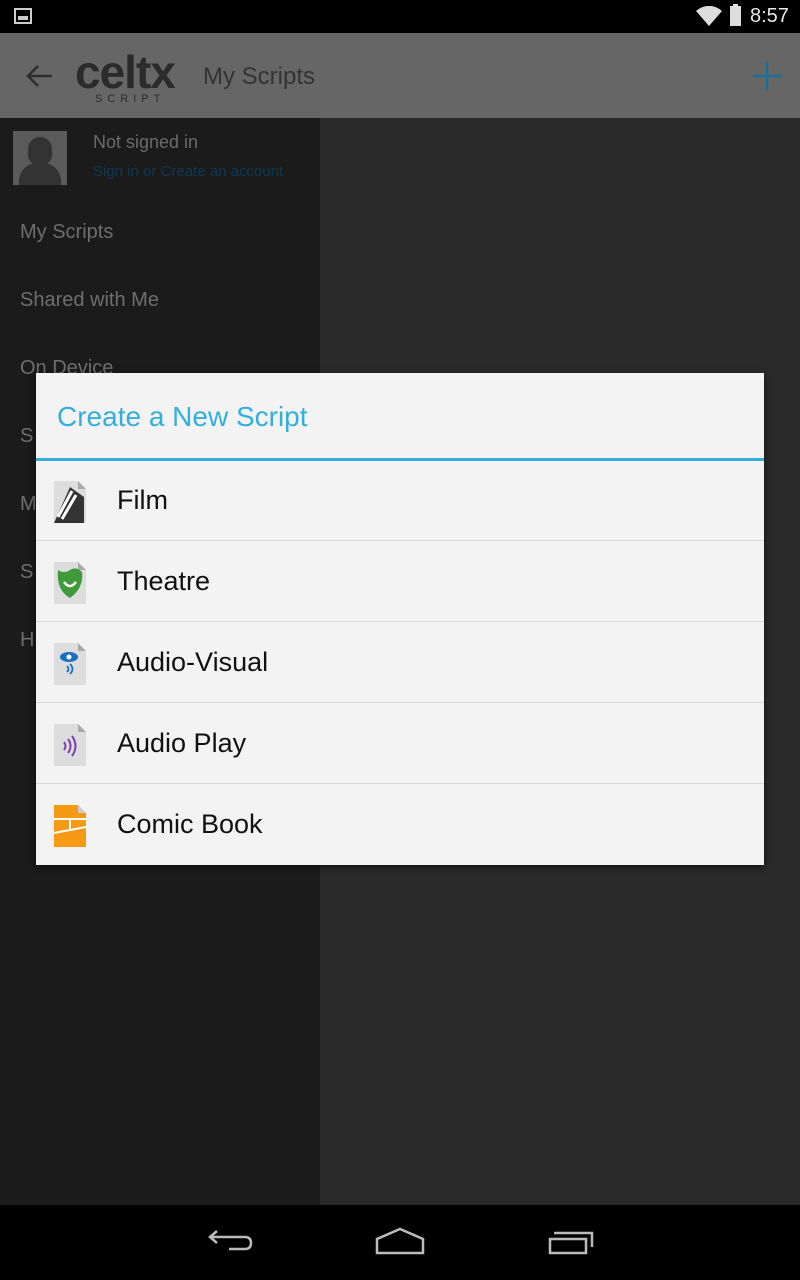  Describe the element at coordinates (164, 581) in the screenshot. I see `option-label: Theatre` at that location.